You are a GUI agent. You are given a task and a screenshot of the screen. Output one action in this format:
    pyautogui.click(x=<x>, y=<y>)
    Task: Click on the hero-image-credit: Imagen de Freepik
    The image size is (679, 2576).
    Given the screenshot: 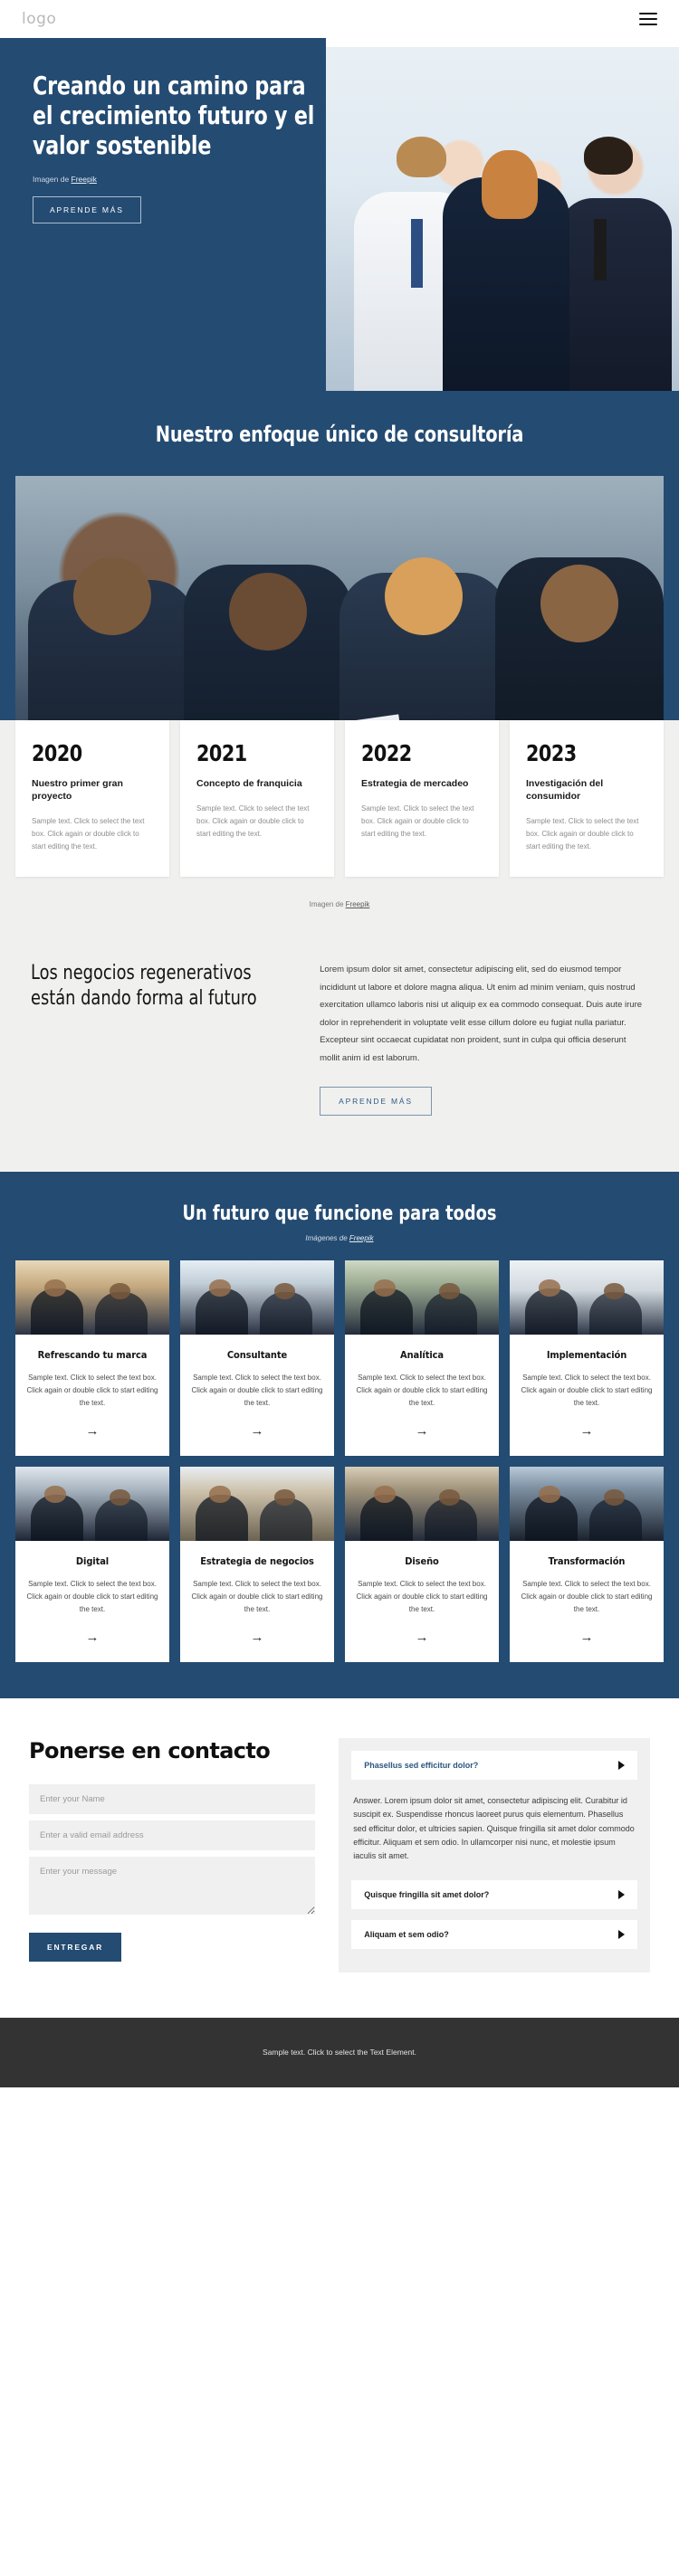 What is the action you would take?
    pyautogui.click(x=166, y=180)
    